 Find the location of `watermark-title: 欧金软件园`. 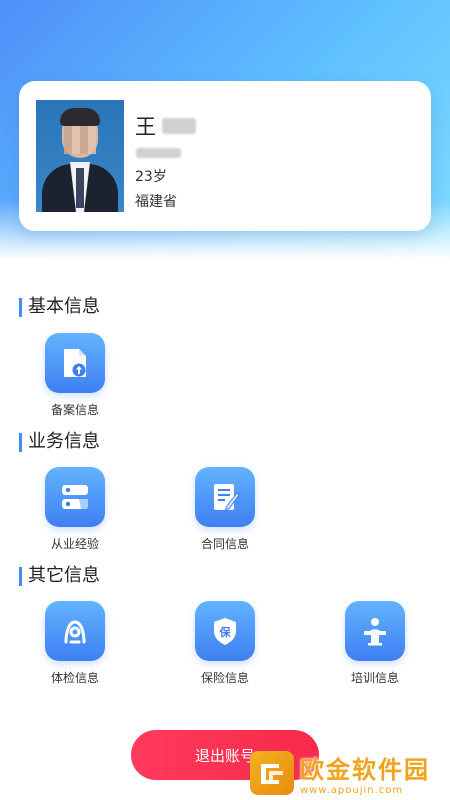

watermark-title: 欧金软件园 is located at coordinates (365, 770).